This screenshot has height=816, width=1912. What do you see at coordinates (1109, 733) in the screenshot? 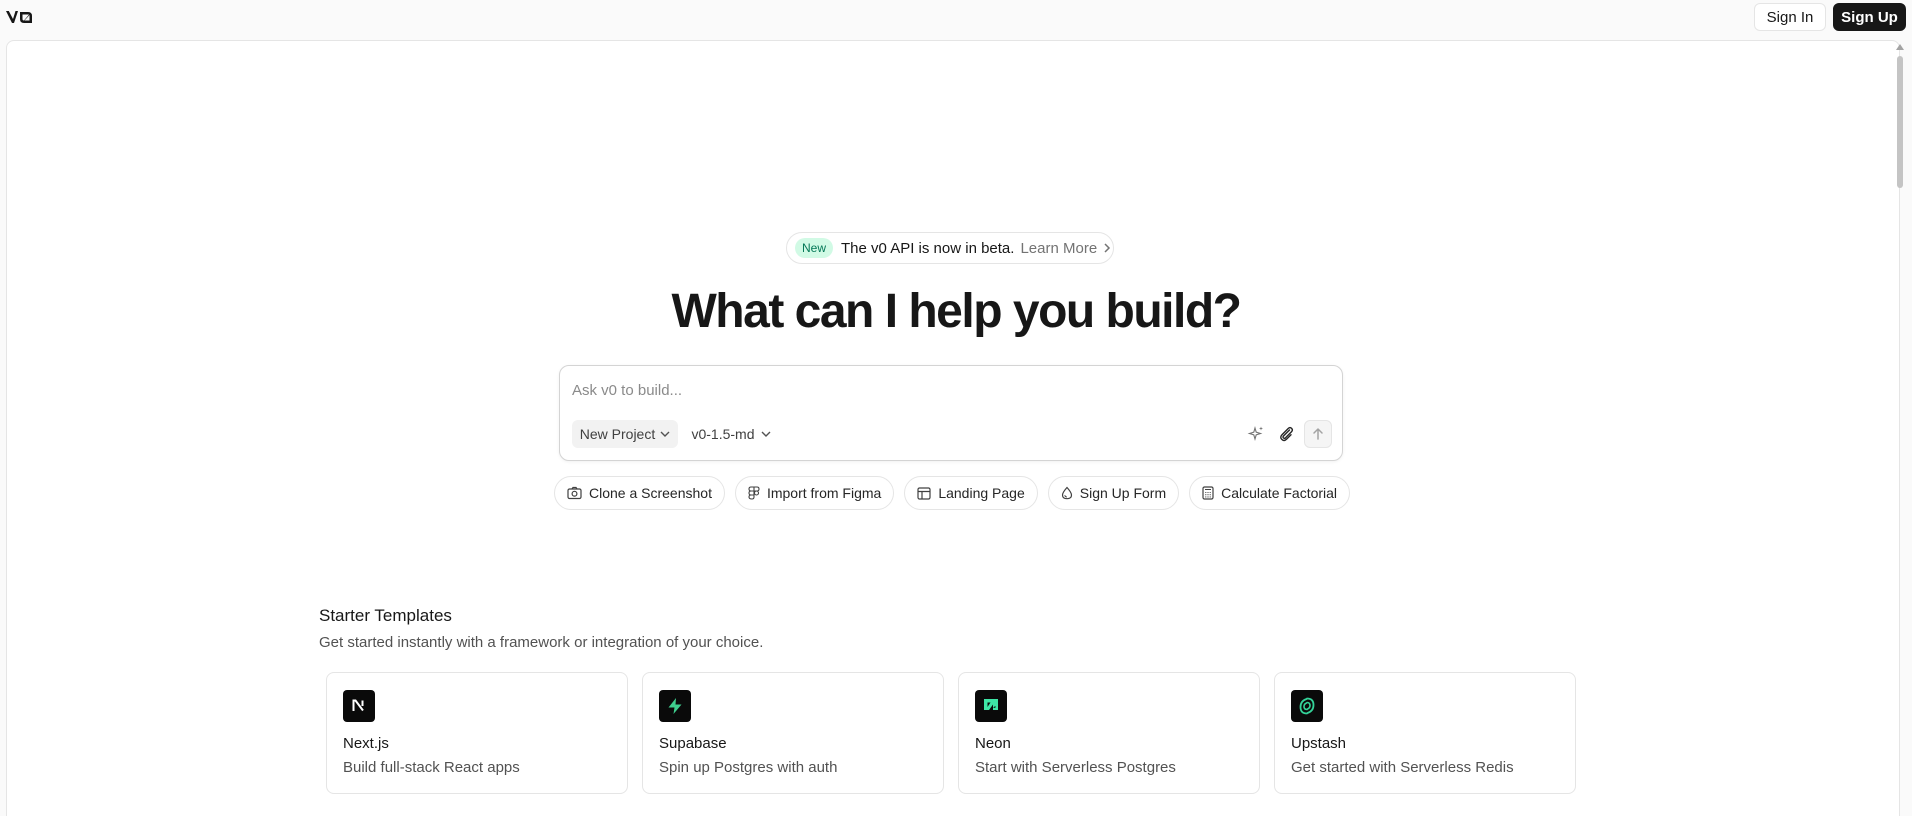
I see `template-card-neon: Neon Start with Serverless Postgres` at bounding box center [1109, 733].